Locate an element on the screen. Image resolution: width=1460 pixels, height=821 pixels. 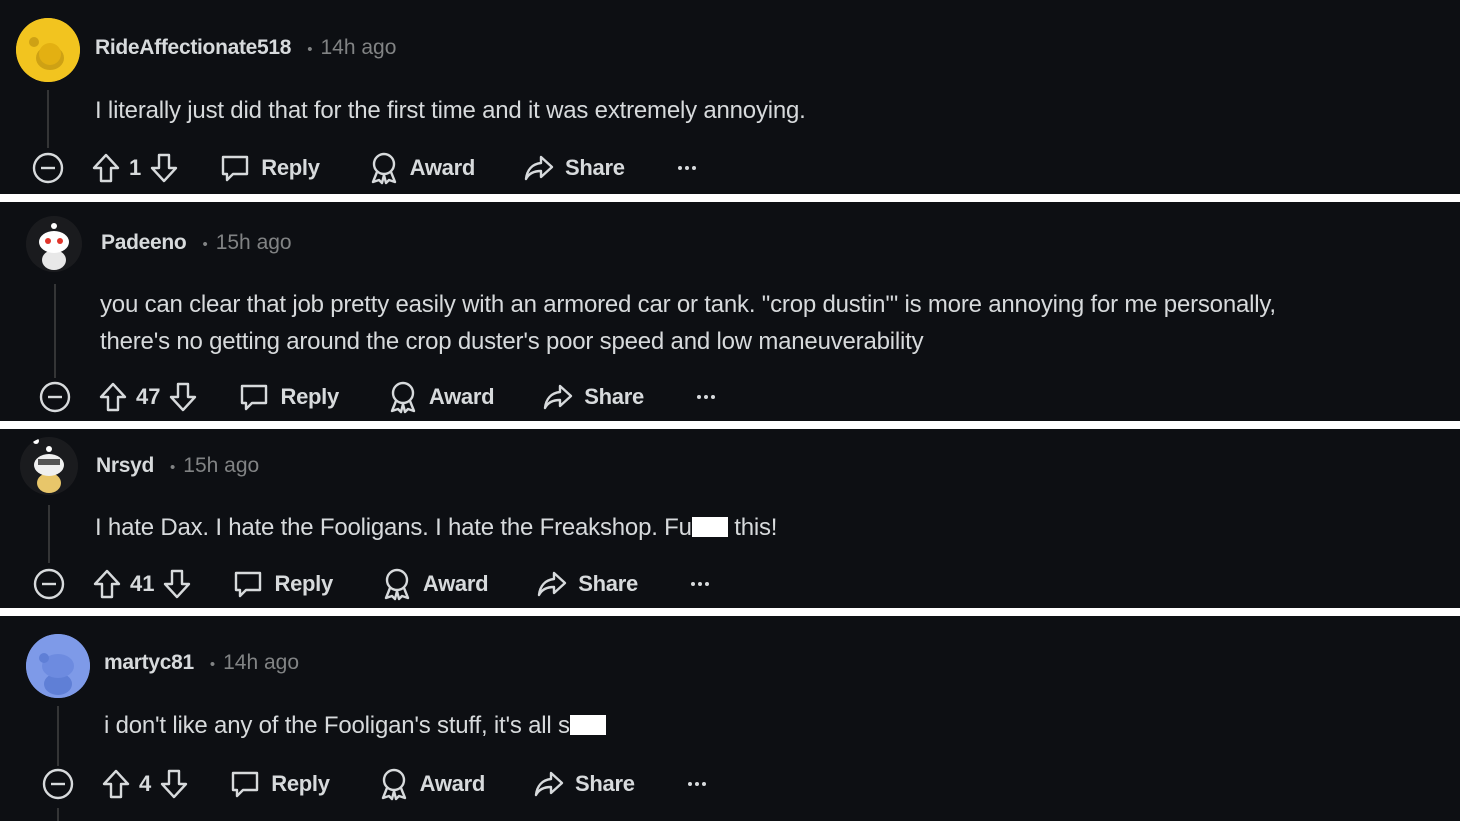
comment-meta: RideAffectionate518 • 14h ago is located at coordinates (245, 48).